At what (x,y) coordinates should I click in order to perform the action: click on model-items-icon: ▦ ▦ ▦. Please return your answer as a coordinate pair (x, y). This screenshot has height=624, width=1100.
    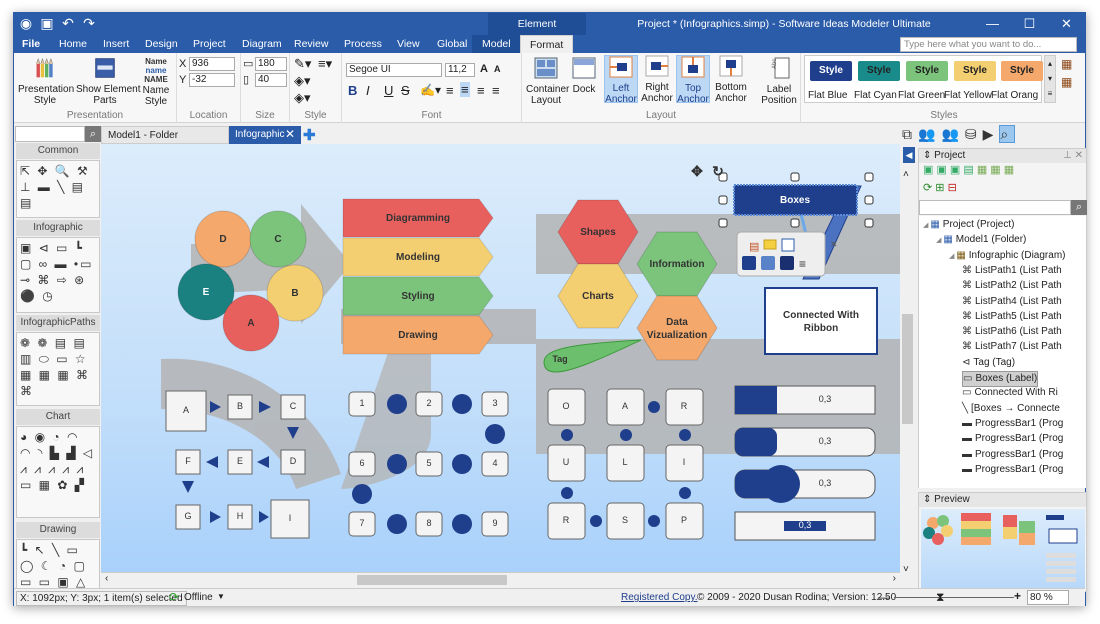
    Looking at the image, I should click on (995, 170).